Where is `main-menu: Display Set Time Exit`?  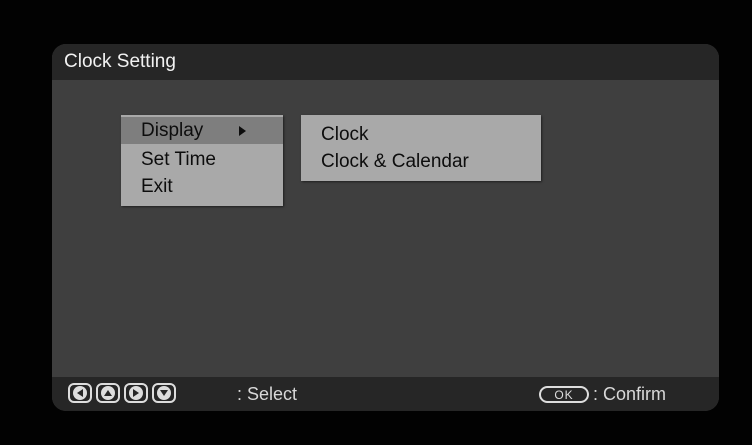 main-menu: Display Set Time Exit is located at coordinates (202, 160).